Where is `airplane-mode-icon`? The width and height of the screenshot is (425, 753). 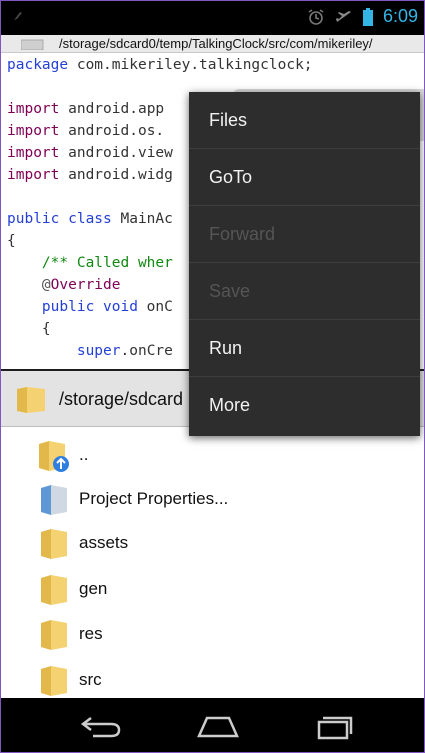 airplane-mode-icon is located at coordinates (343, 16).